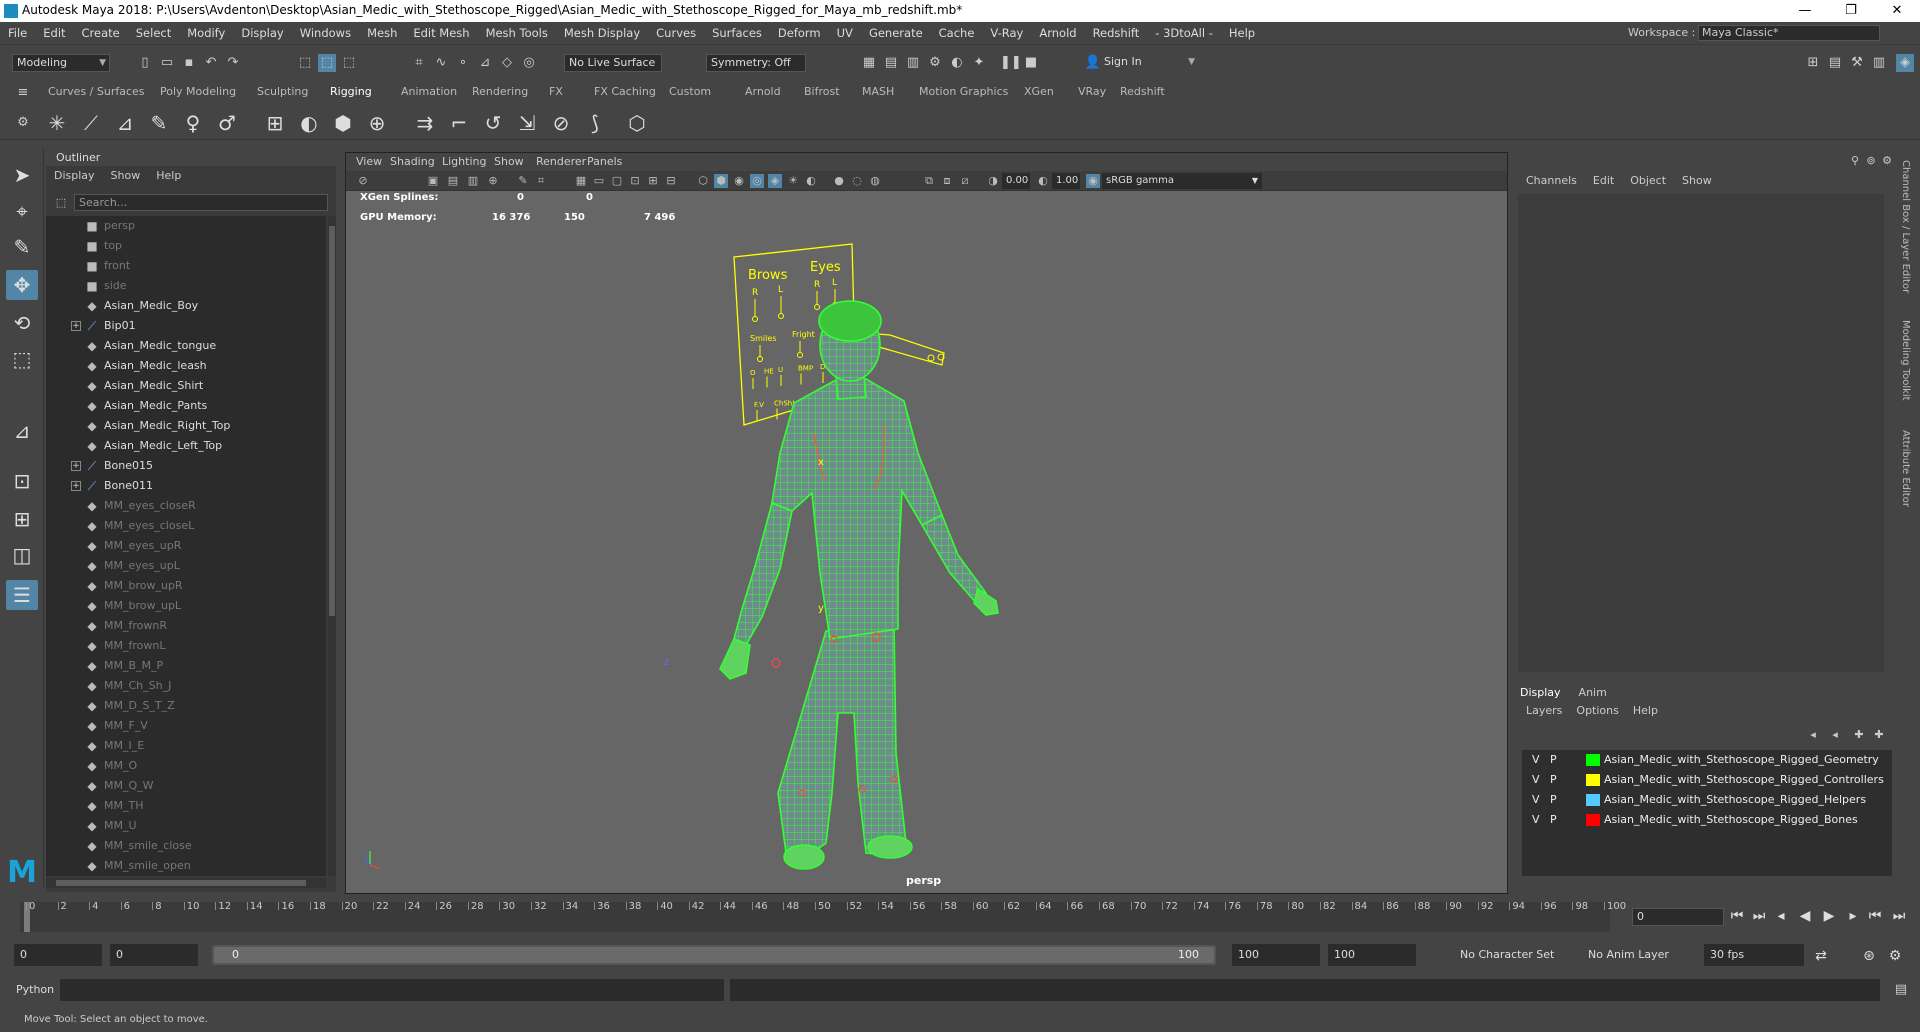 The width and height of the screenshot is (1920, 1032). What do you see at coordinates (186, 686) in the screenshot?
I see `outliner-item: ◆ MM_Ch_Sh_J` at bounding box center [186, 686].